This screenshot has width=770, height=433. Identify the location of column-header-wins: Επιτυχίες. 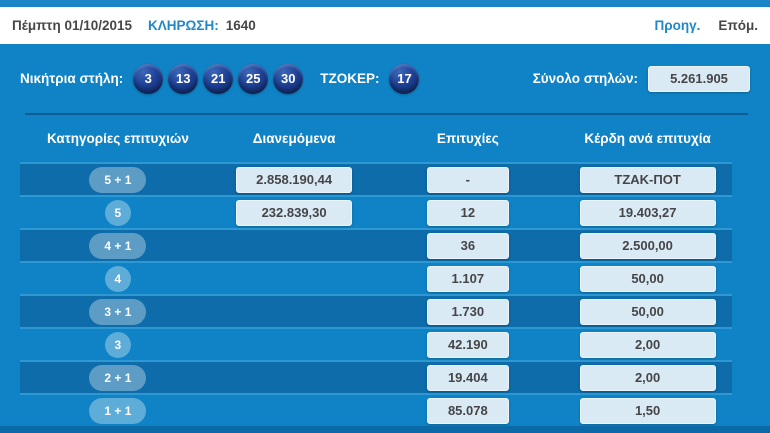
(467, 138).